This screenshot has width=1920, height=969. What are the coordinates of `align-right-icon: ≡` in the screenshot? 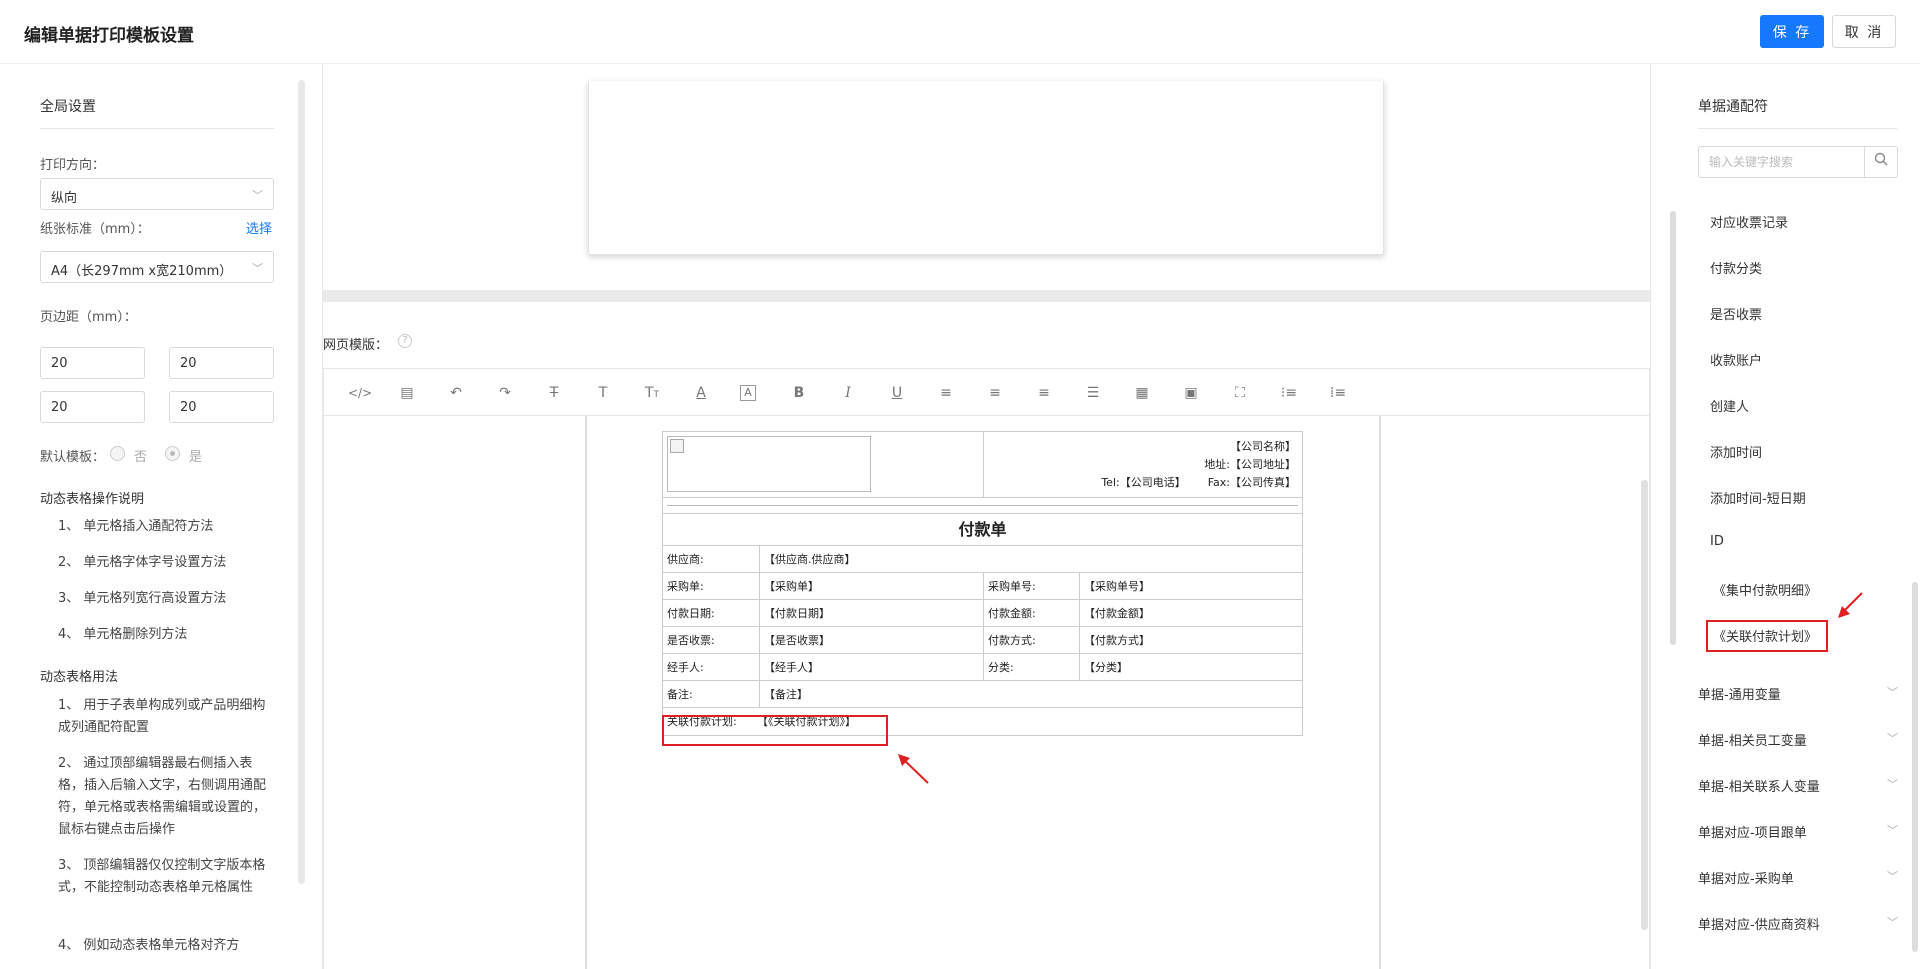 It's located at (1044, 393).